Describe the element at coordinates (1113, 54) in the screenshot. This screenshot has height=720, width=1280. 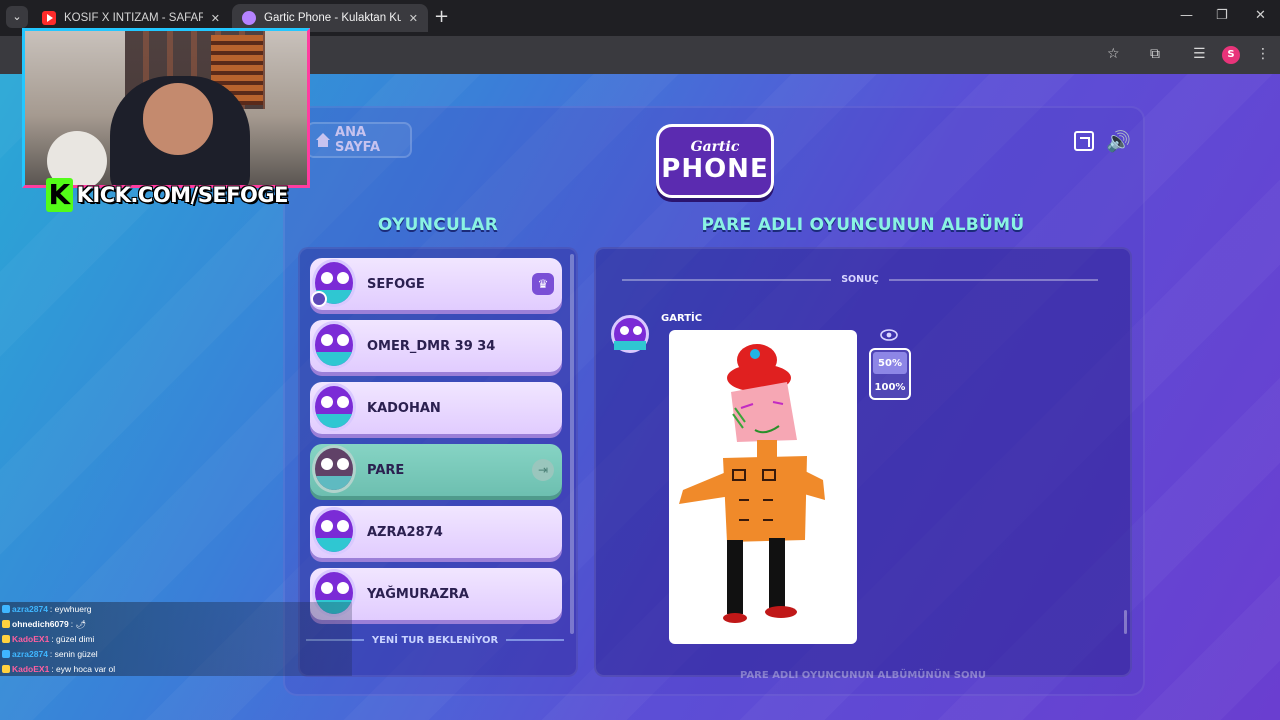
I see `bookmark-star-icon: ☆` at that location.